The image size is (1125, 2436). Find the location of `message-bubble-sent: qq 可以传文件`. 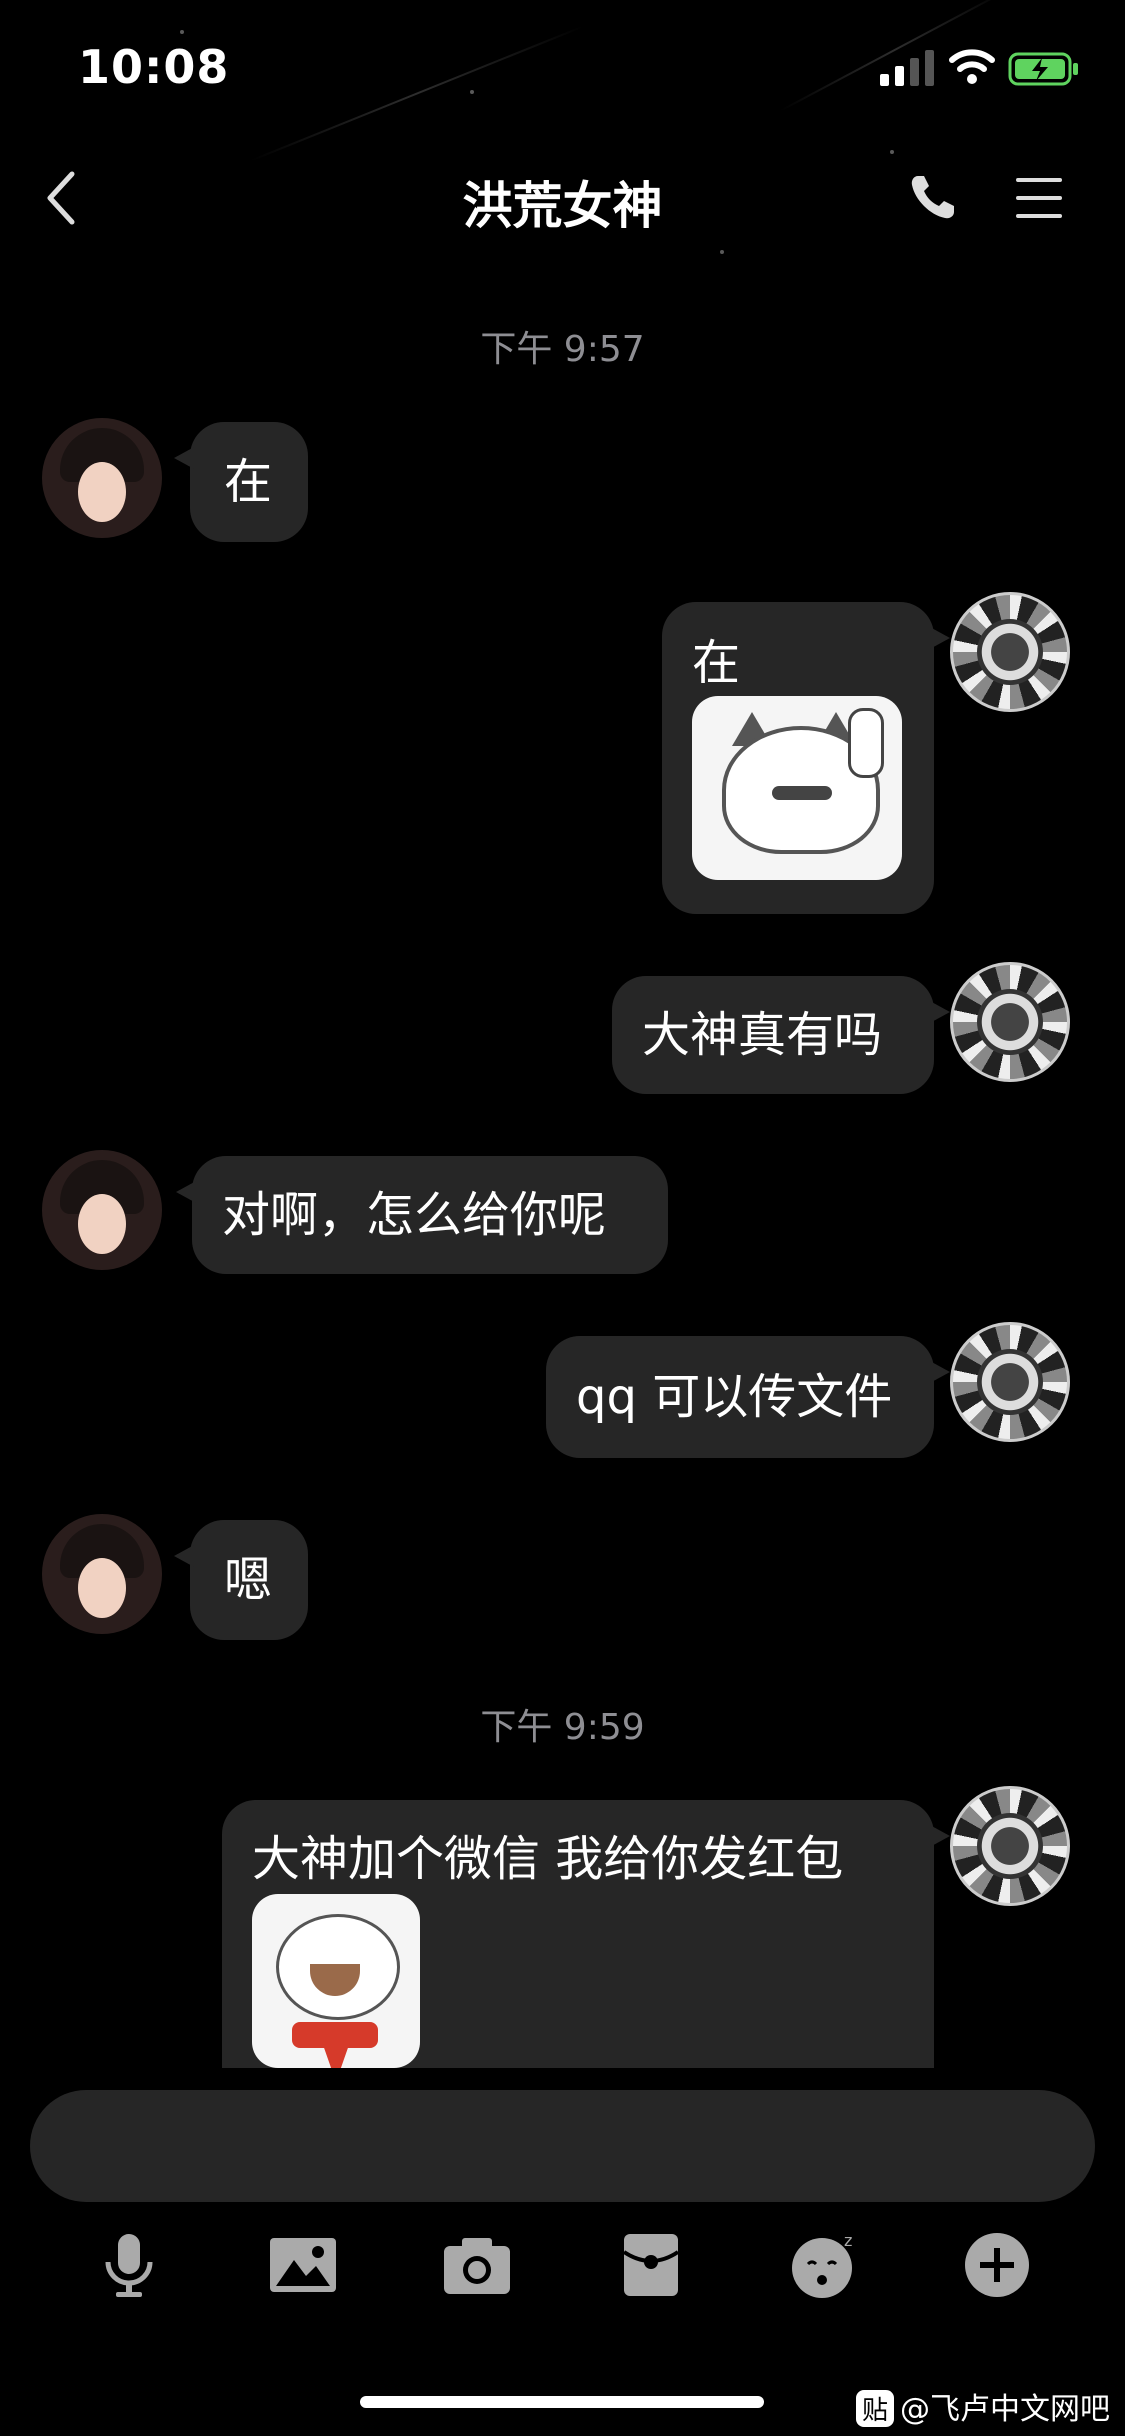

message-bubble-sent: qq 可以传文件 is located at coordinates (748, 1397).